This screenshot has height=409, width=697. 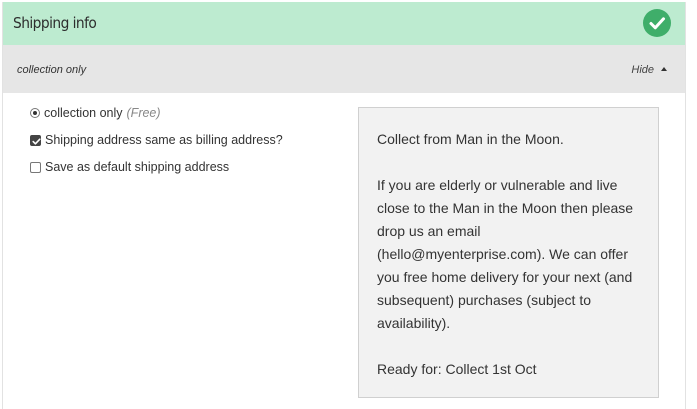 What do you see at coordinates (35, 113) in the screenshot?
I see `method-radio` at bounding box center [35, 113].